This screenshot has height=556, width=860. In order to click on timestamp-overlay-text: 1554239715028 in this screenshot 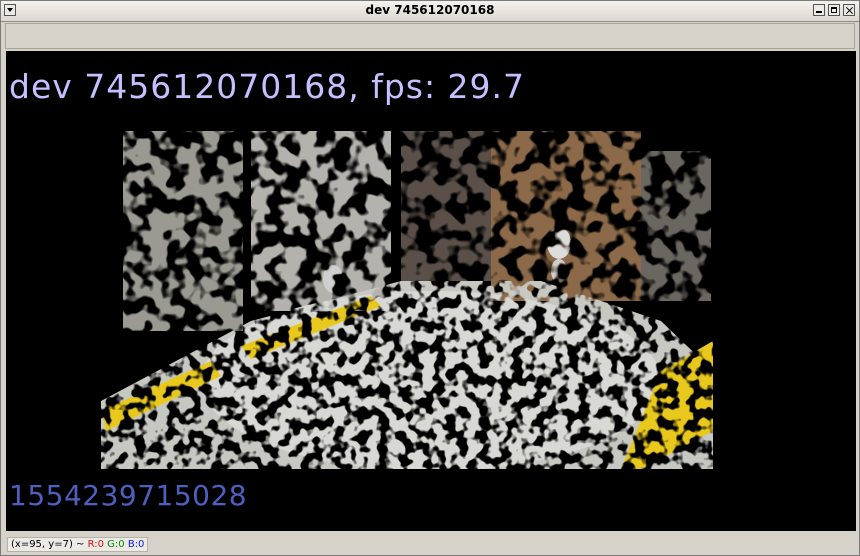, I will do `click(128, 495)`.